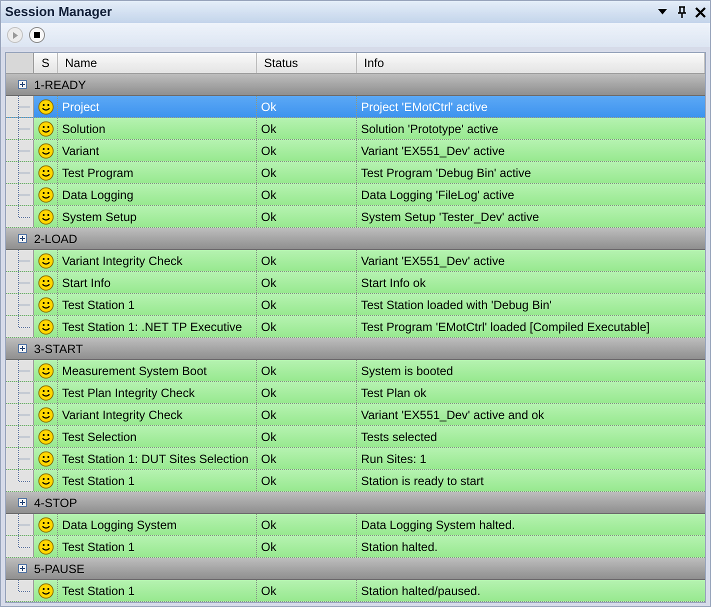 The height and width of the screenshot is (607, 711). Describe the element at coordinates (531, 63) in the screenshot. I see `column-header: Info` at that location.